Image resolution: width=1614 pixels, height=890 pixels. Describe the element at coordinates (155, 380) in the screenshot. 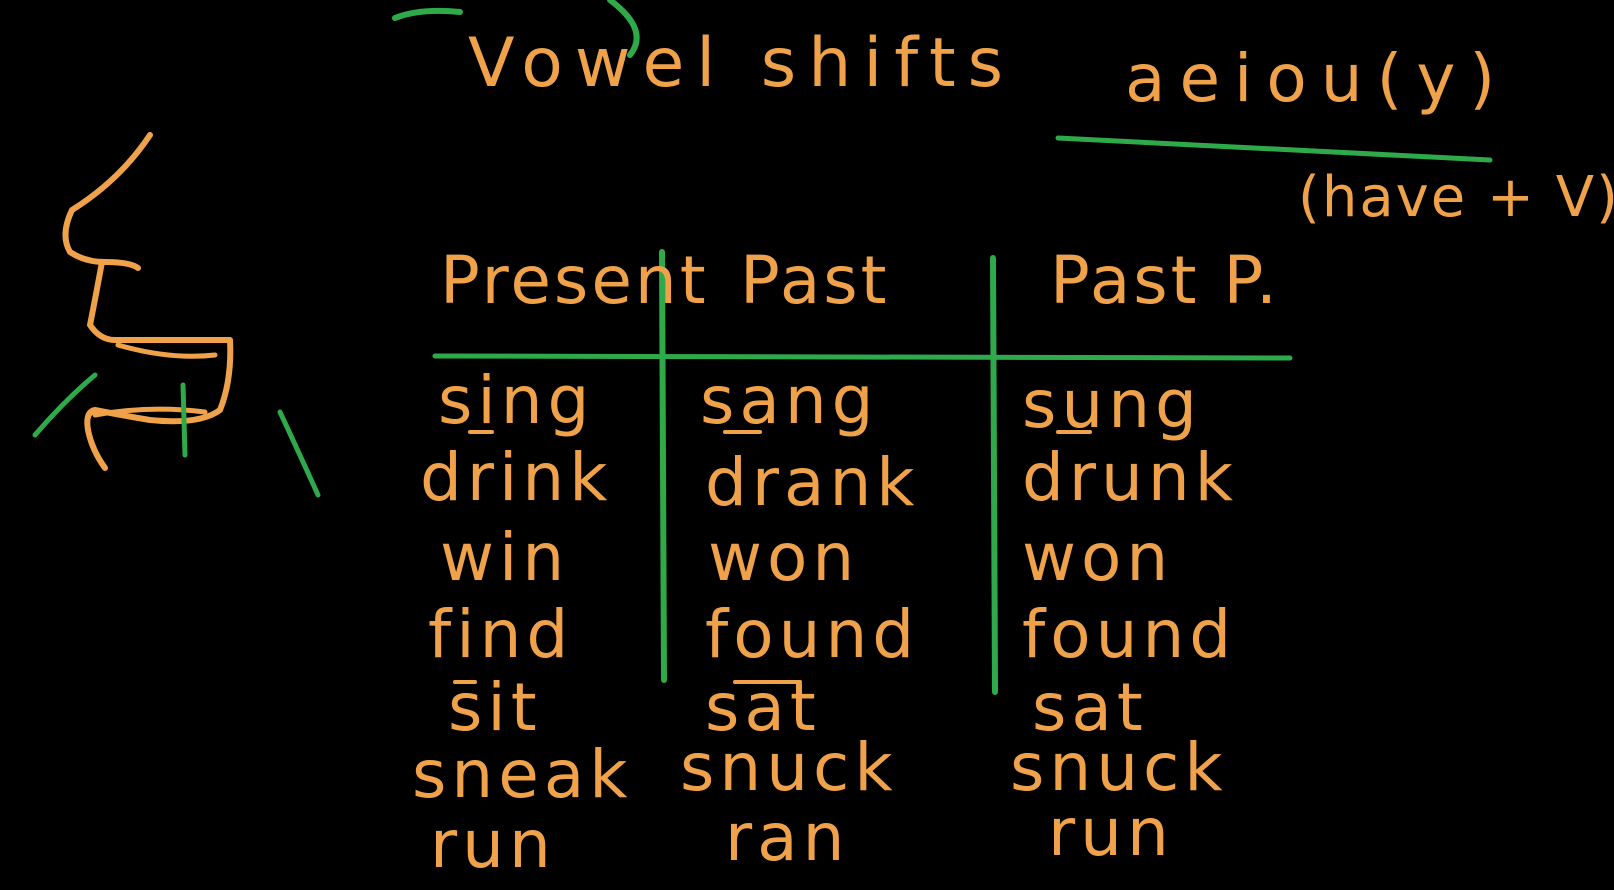

I see `lips-line` at that location.